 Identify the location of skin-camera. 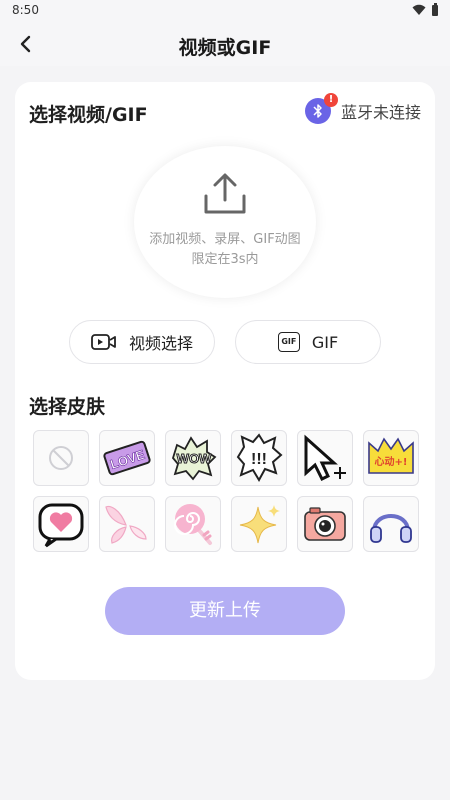
(325, 524).